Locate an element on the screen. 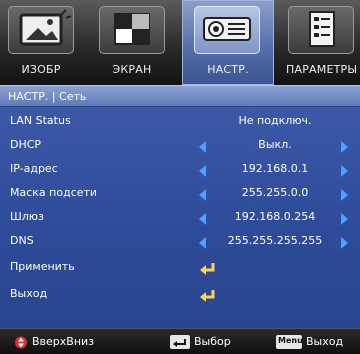  select-hint: Выбор is located at coordinates (212, 341).